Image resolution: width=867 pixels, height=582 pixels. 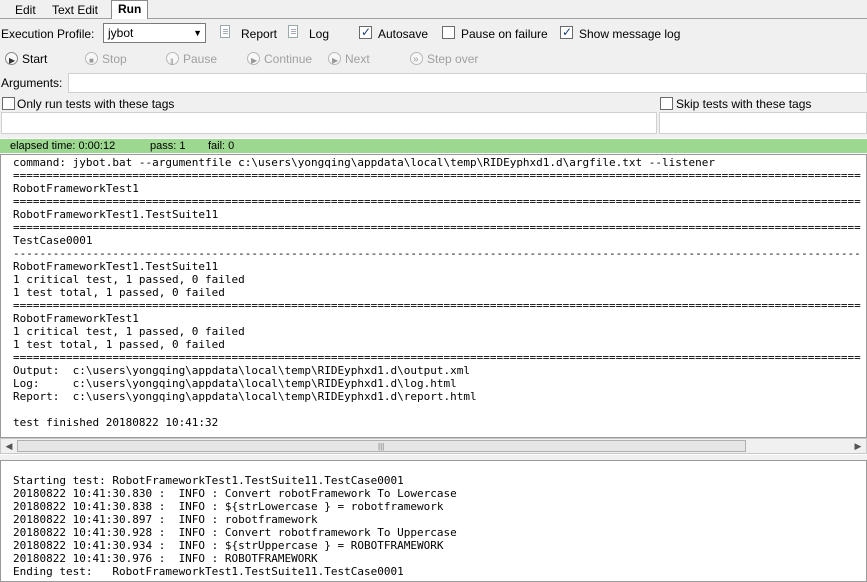 What do you see at coordinates (53, 240) in the screenshot?
I see `output-line: TestCase0001` at bounding box center [53, 240].